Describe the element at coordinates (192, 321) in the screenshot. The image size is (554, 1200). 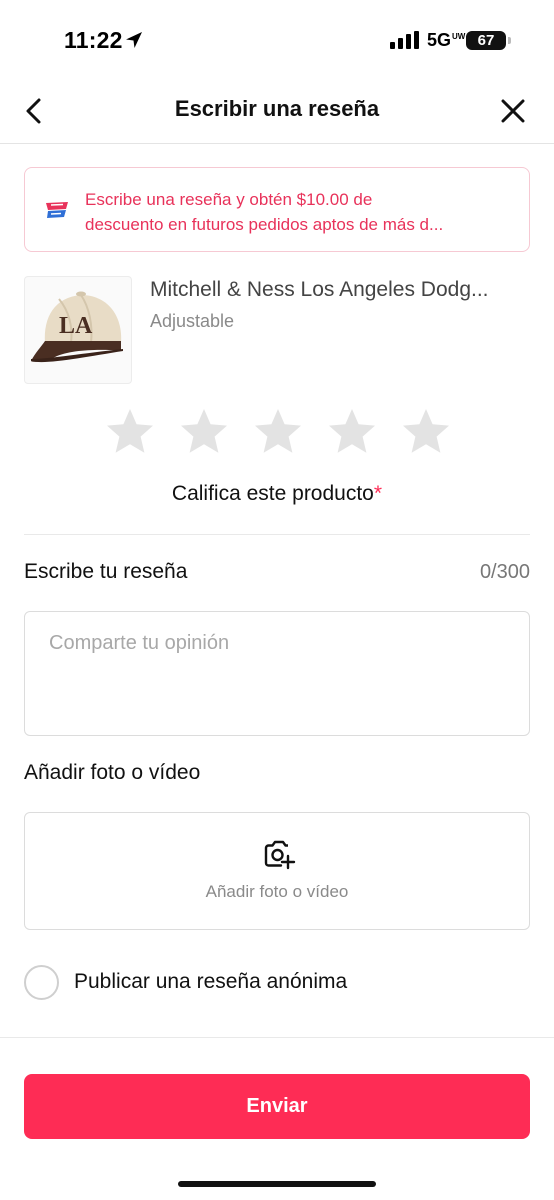
I see `product-variant: Adjustable` at that location.